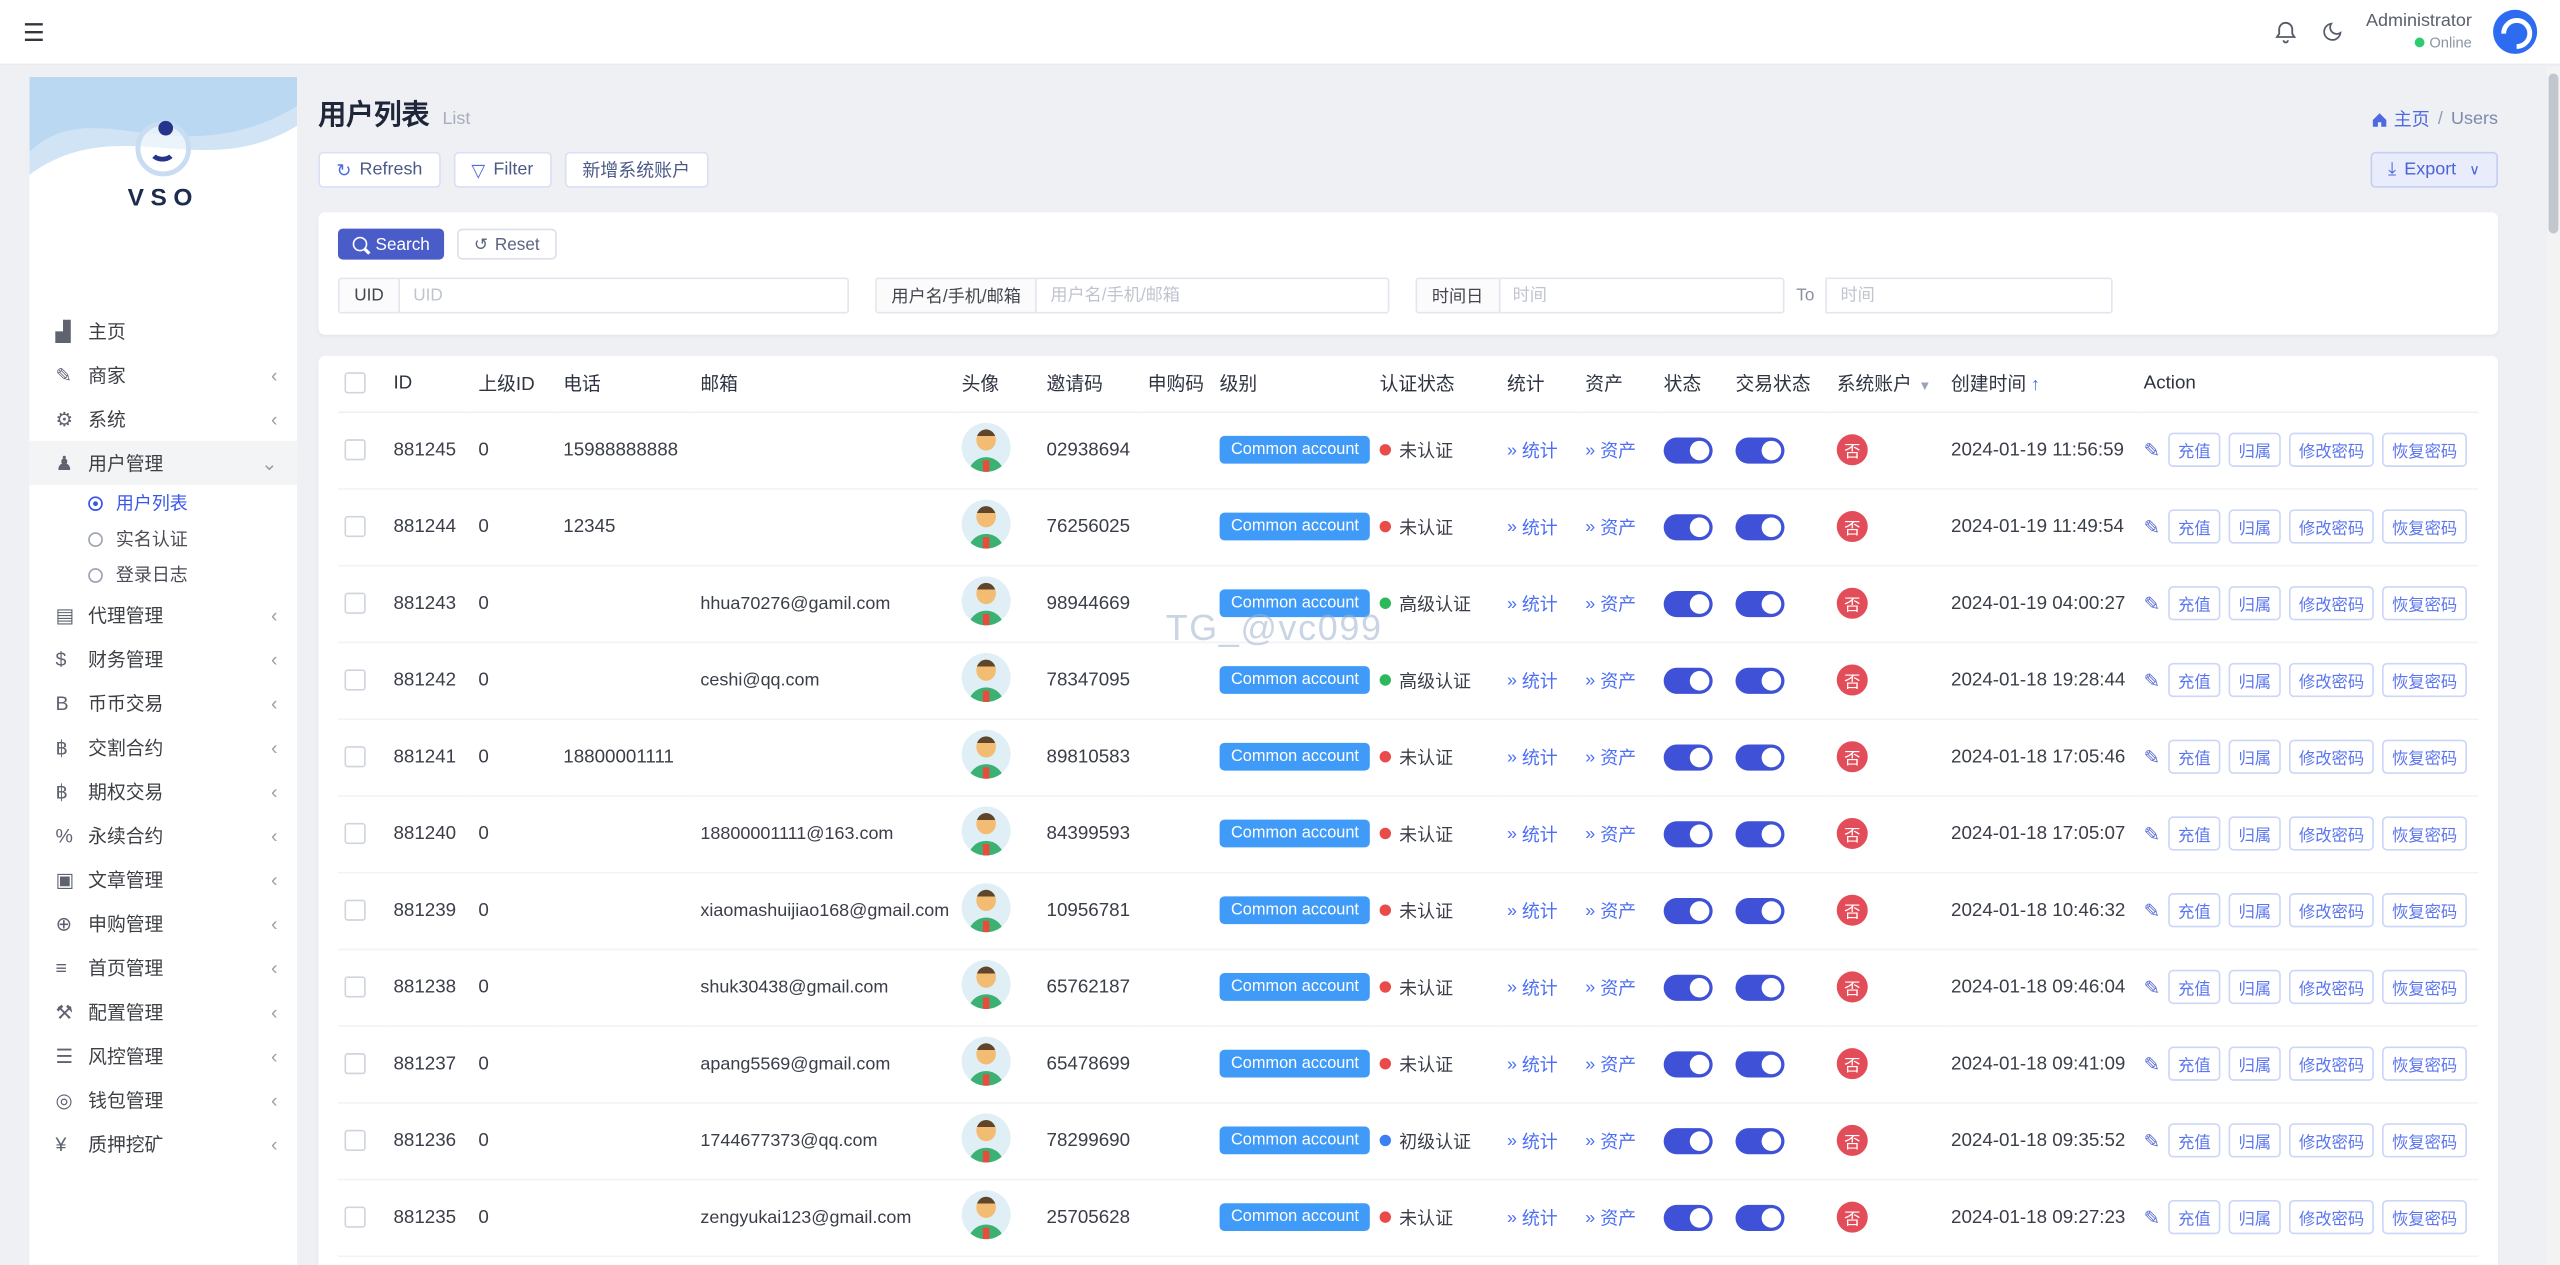 The width and height of the screenshot is (2560, 1265). Describe the element at coordinates (2553, 153) in the screenshot. I see `scrollbar-thumb` at that location.